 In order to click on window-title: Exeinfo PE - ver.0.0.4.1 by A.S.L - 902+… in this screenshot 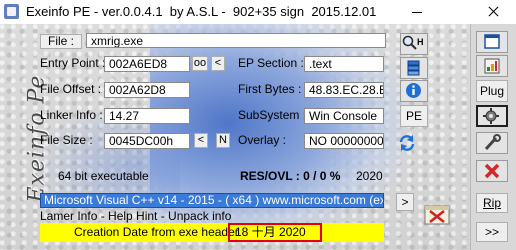, I will do `click(201, 11)`.